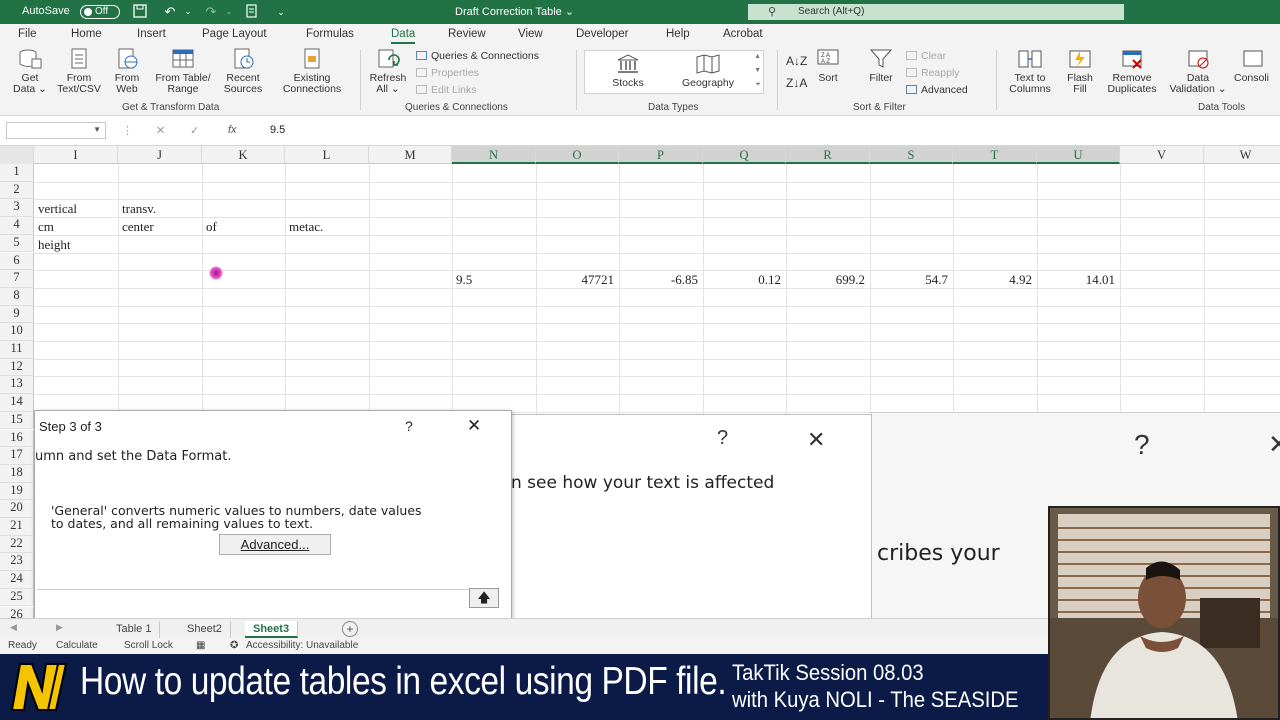  What do you see at coordinates (909, 280) in the screenshot?
I see `cell-s7: 54.7` at bounding box center [909, 280].